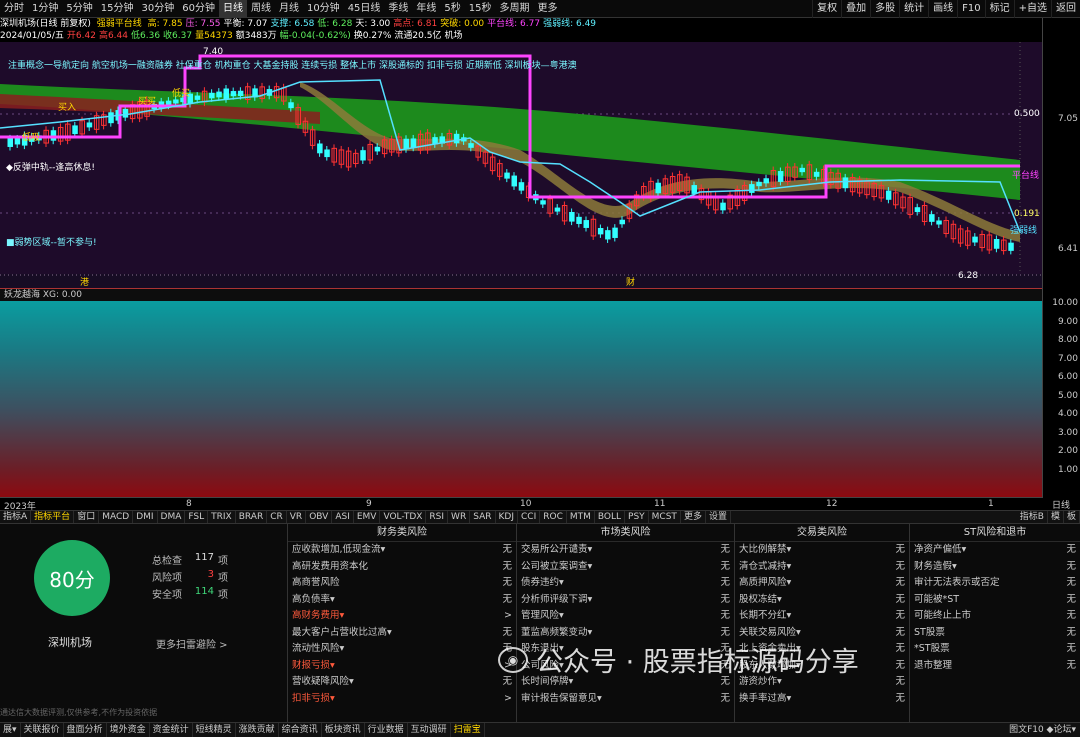 Image resolution: width=1080 pixels, height=737 pixels. Describe the element at coordinates (515, 9) in the screenshot. I see `timeframe-tab: 多周期` at that location.